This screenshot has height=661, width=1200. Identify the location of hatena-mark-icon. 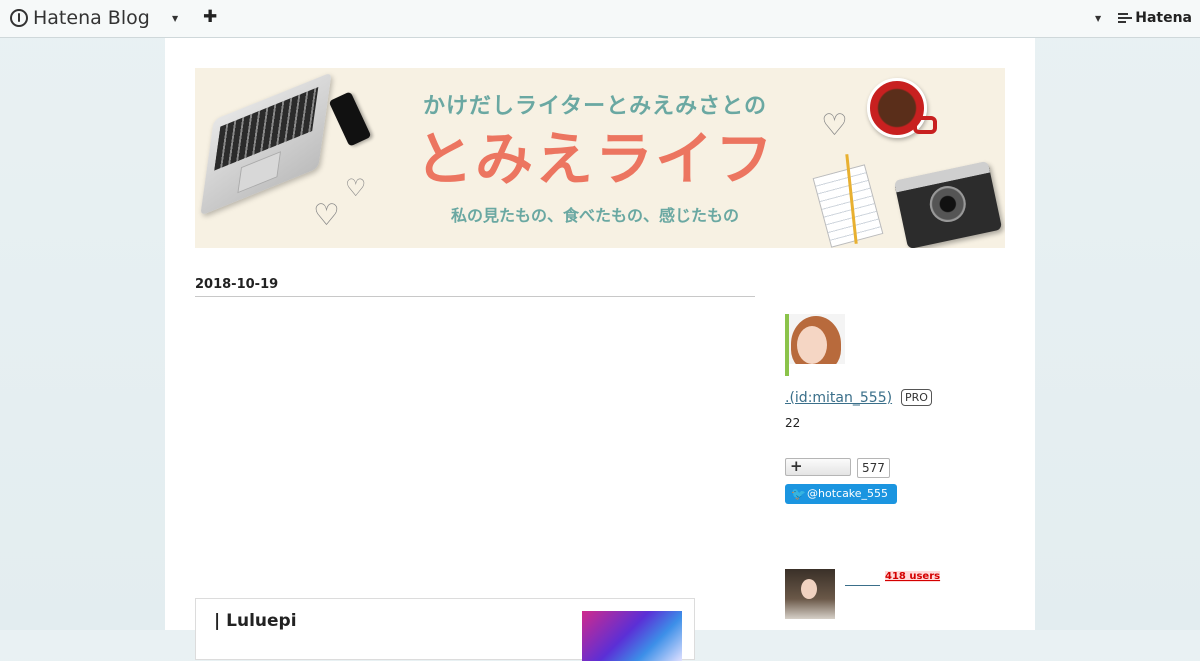
(1125, 18).